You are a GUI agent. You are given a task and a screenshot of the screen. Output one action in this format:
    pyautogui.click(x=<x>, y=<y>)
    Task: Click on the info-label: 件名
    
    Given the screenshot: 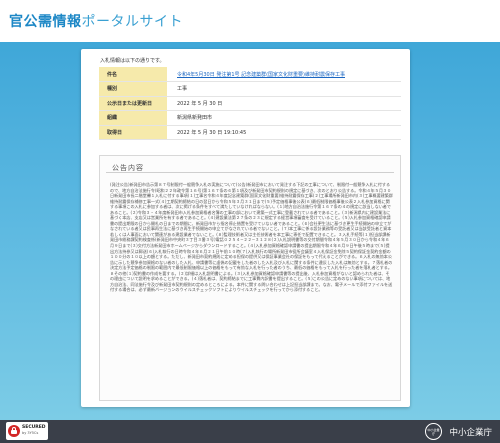 What is the action you would take?
    pyautogui.click(x=133, y=74)
    